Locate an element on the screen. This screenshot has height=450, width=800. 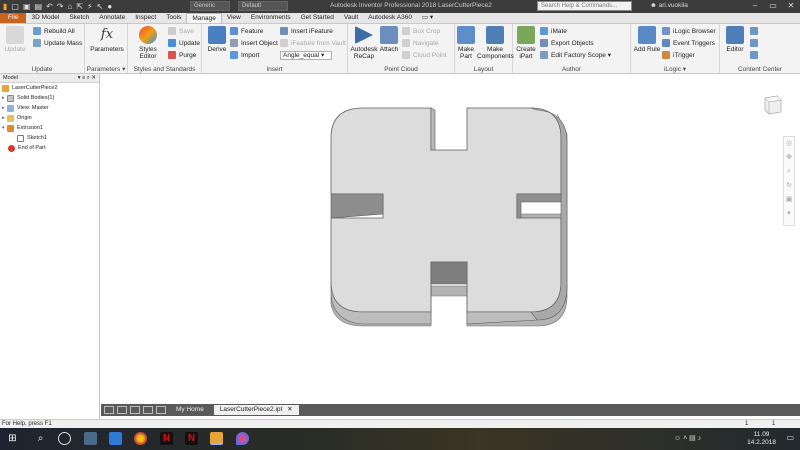
netflix-icon: N is located at coordinates (166, 438).